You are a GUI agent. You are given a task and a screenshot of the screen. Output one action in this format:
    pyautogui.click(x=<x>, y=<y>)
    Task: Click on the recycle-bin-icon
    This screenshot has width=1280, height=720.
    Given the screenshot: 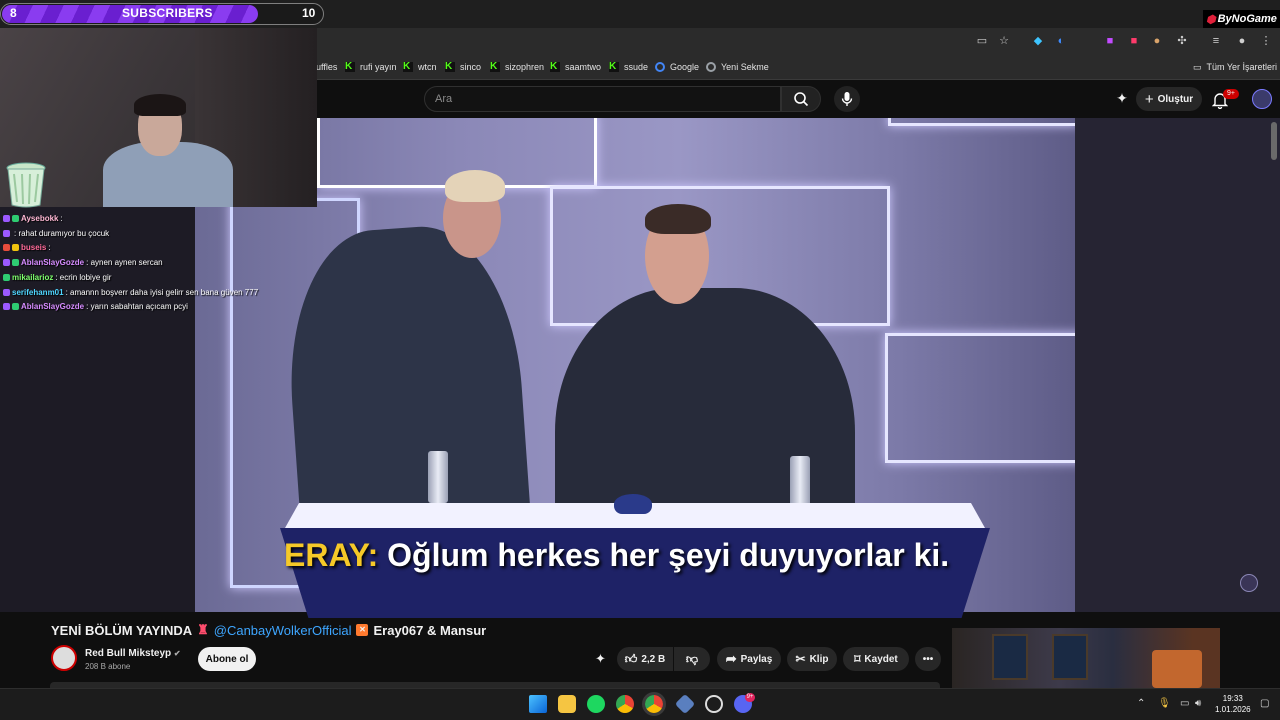 What is the action you would take?
    pyautogui.click(x=26, y=185)
    